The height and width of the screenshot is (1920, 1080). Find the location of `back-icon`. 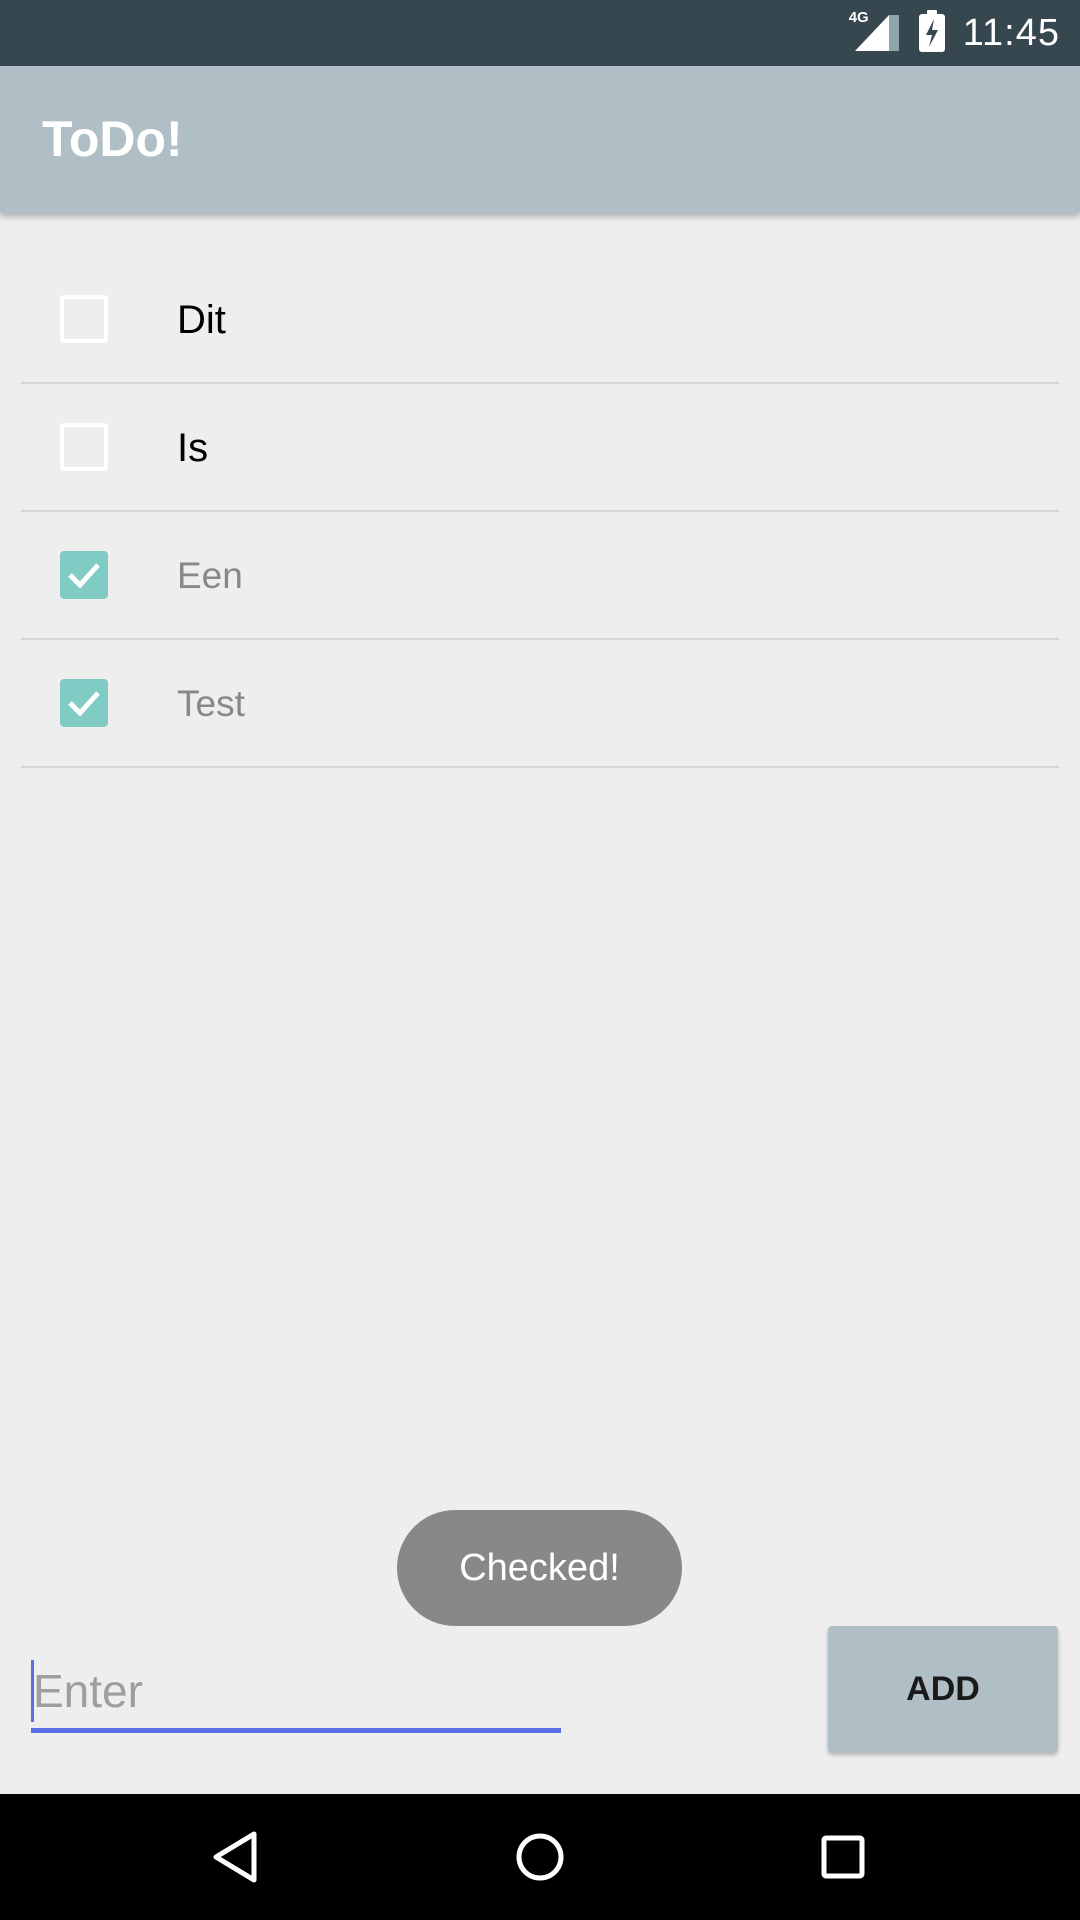

back-icon is located at coordinates (237, 1857).